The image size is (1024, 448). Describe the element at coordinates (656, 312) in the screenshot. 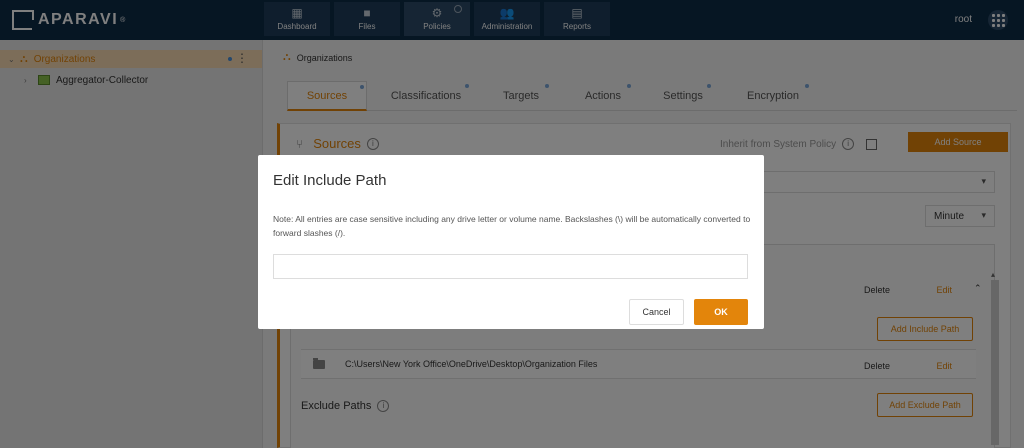

I see `cancel-button: Cancel` at that location.